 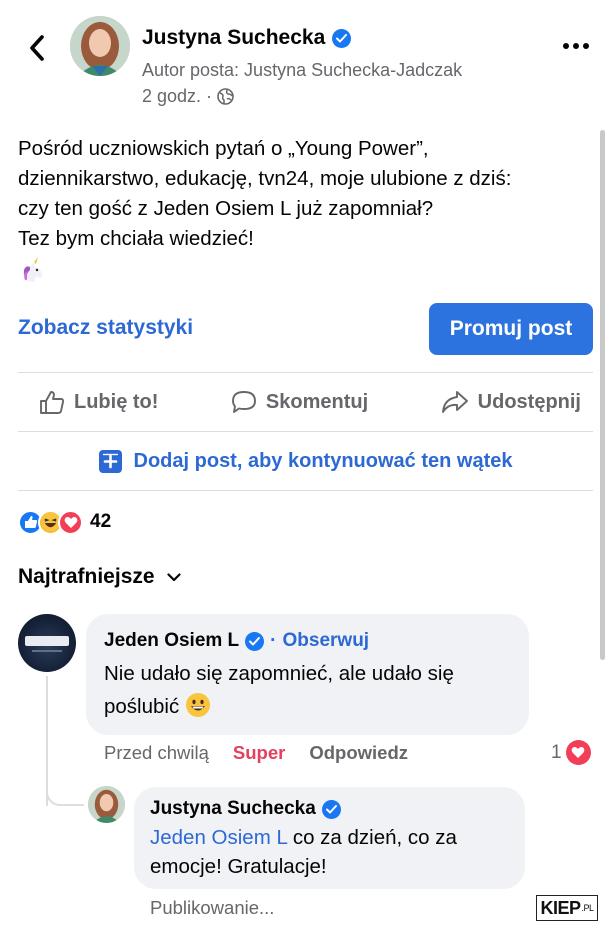 I want to click on back-button, so click(x=36, y=48).